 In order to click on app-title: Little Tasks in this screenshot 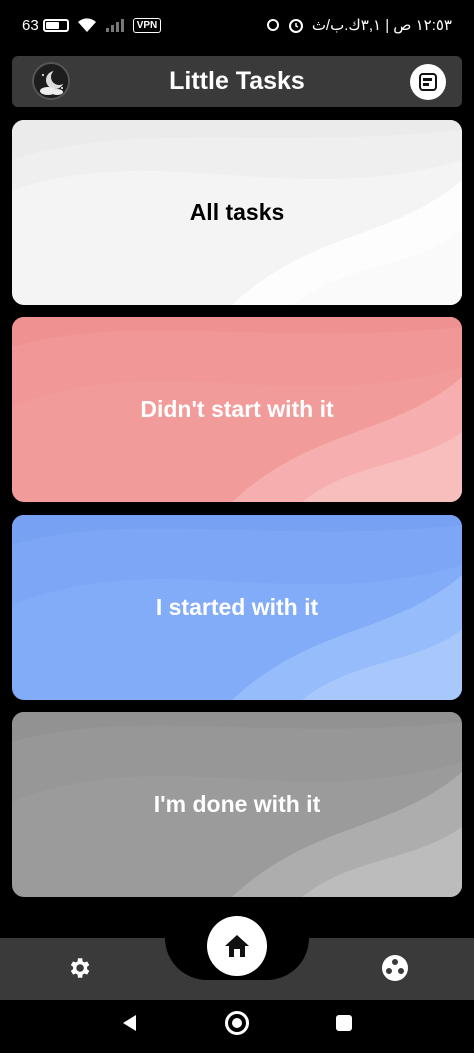, I will do `click(237, 81)`.